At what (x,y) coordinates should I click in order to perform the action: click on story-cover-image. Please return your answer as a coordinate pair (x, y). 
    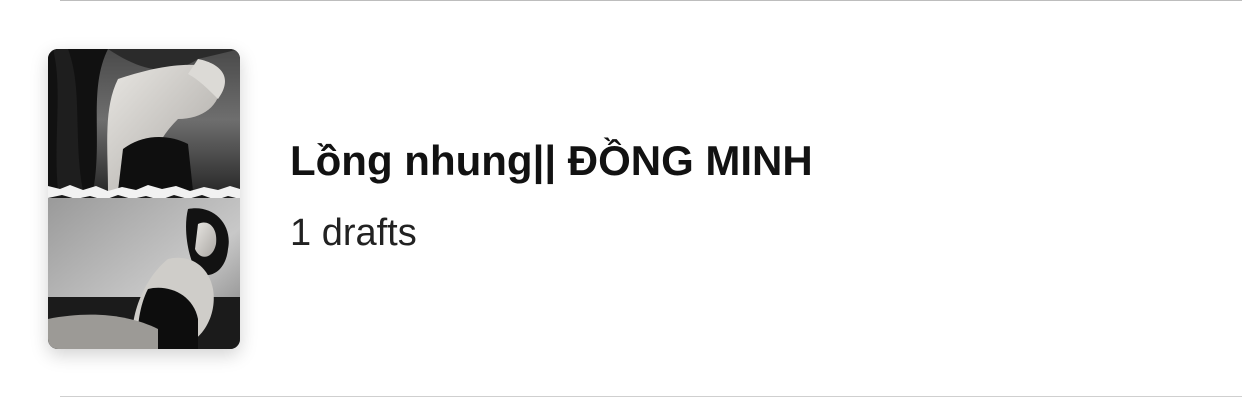
    Looking at the image, I should click on (144, 199).